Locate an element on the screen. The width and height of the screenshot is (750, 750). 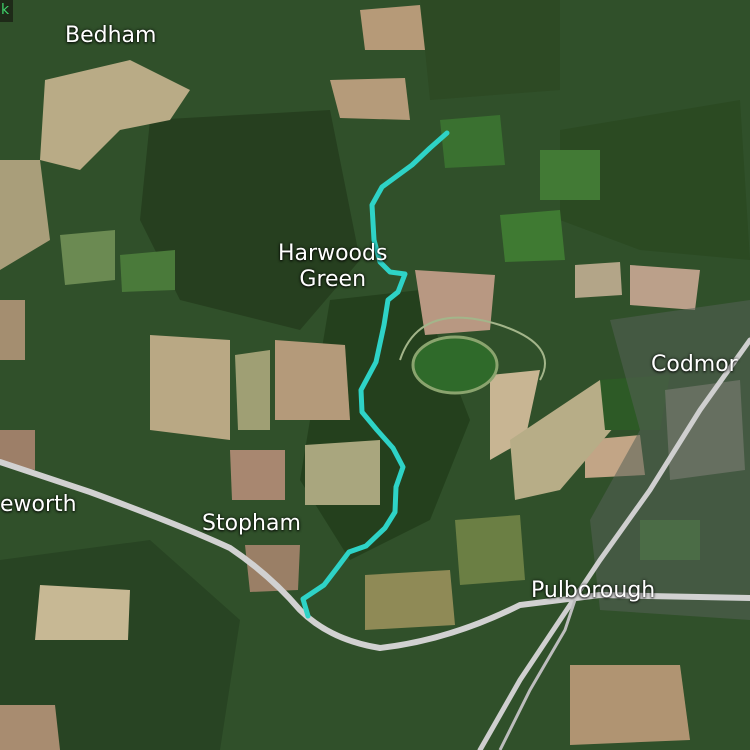
place-label-codmore: Codmor is located at coordinates (694, 364).